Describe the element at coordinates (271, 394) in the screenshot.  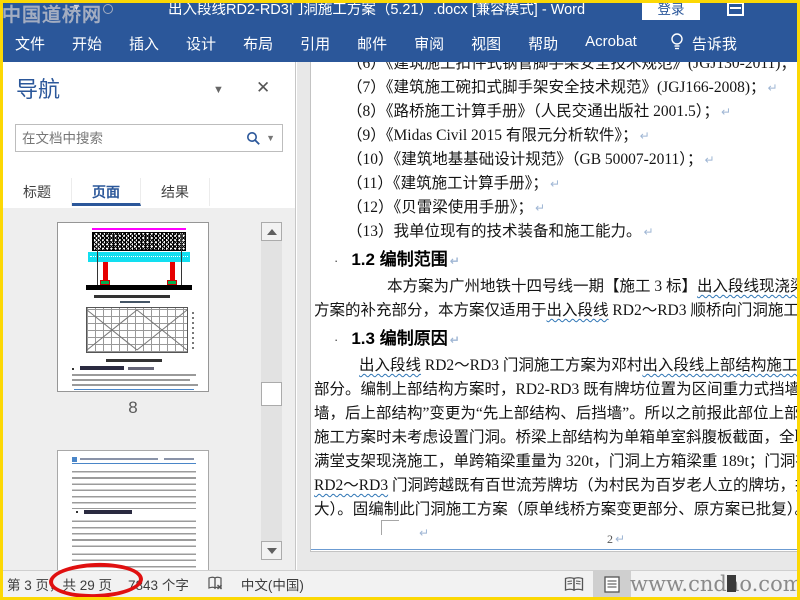
I see `scrollbar-thumb` at that location.